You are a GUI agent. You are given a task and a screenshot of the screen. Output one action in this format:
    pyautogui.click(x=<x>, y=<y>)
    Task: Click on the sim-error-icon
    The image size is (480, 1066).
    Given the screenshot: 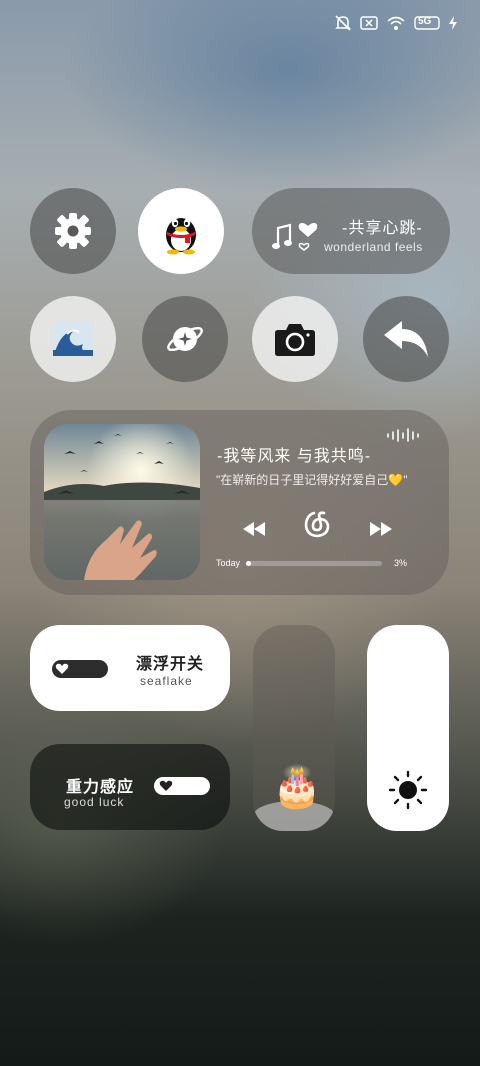 What is the action you would take?
    pyautogui.click(x=369, y=23)
    